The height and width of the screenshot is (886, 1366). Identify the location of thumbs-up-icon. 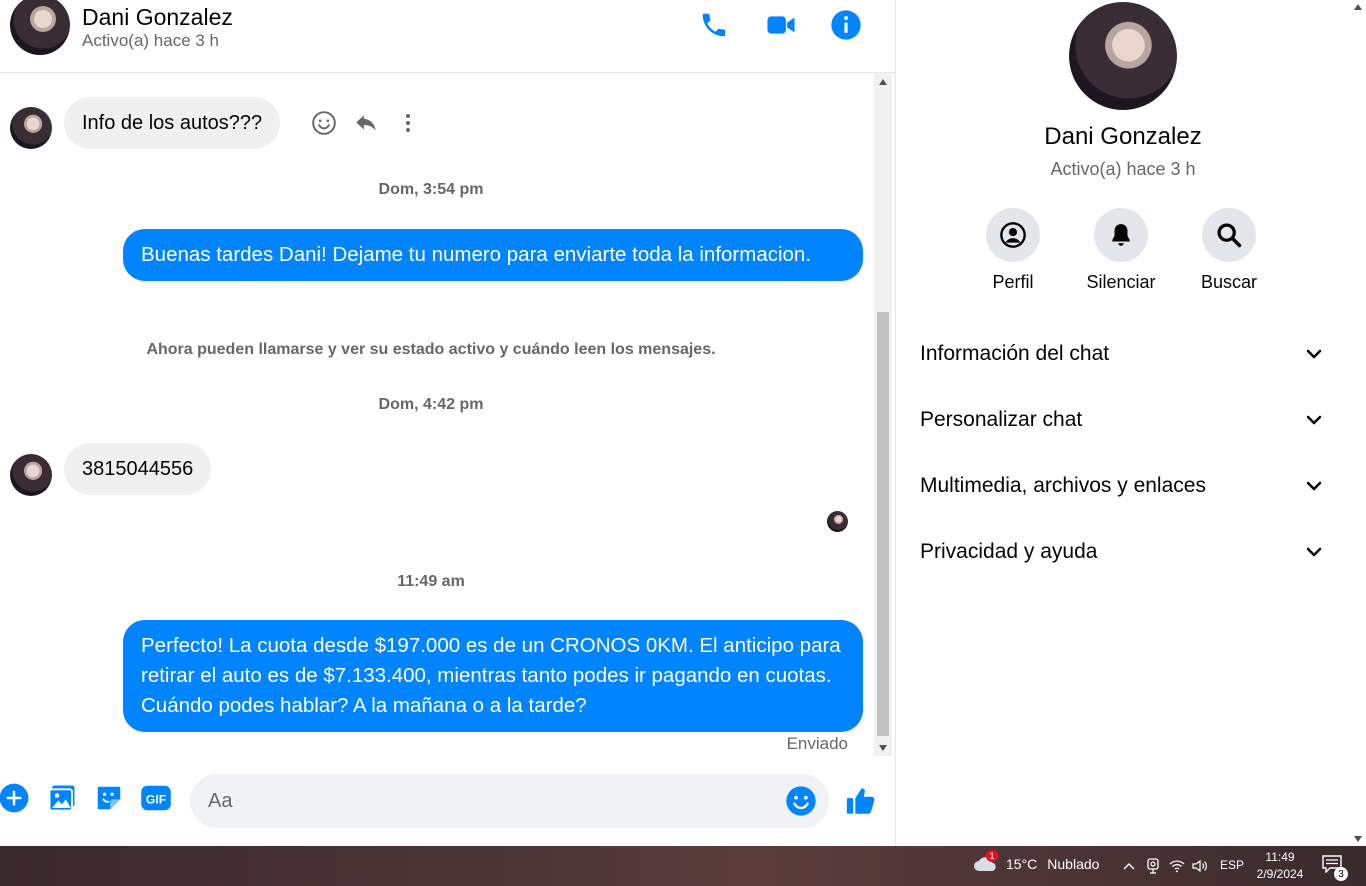
(860, 801).